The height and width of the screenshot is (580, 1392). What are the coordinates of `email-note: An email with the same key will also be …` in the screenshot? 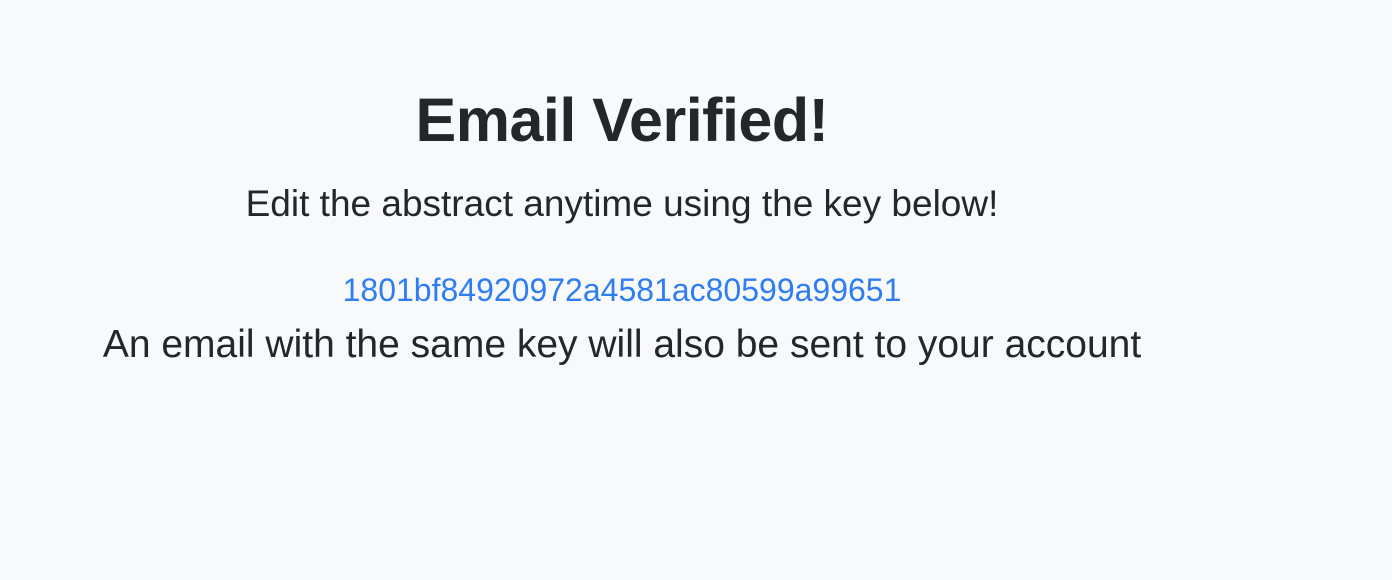 It's located at (622, 344).